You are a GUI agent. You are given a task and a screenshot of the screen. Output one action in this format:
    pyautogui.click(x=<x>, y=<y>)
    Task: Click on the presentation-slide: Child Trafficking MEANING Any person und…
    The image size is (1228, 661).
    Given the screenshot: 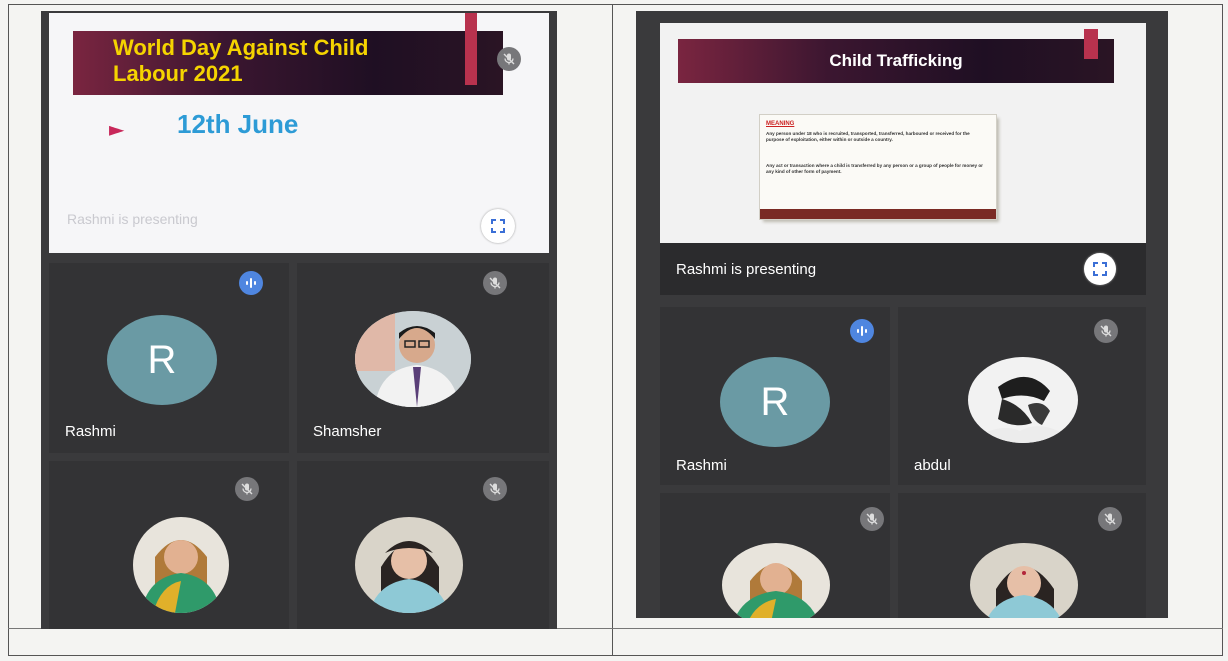 What is the action you would take?
    pyautogui.click(x=903, y=133)
    